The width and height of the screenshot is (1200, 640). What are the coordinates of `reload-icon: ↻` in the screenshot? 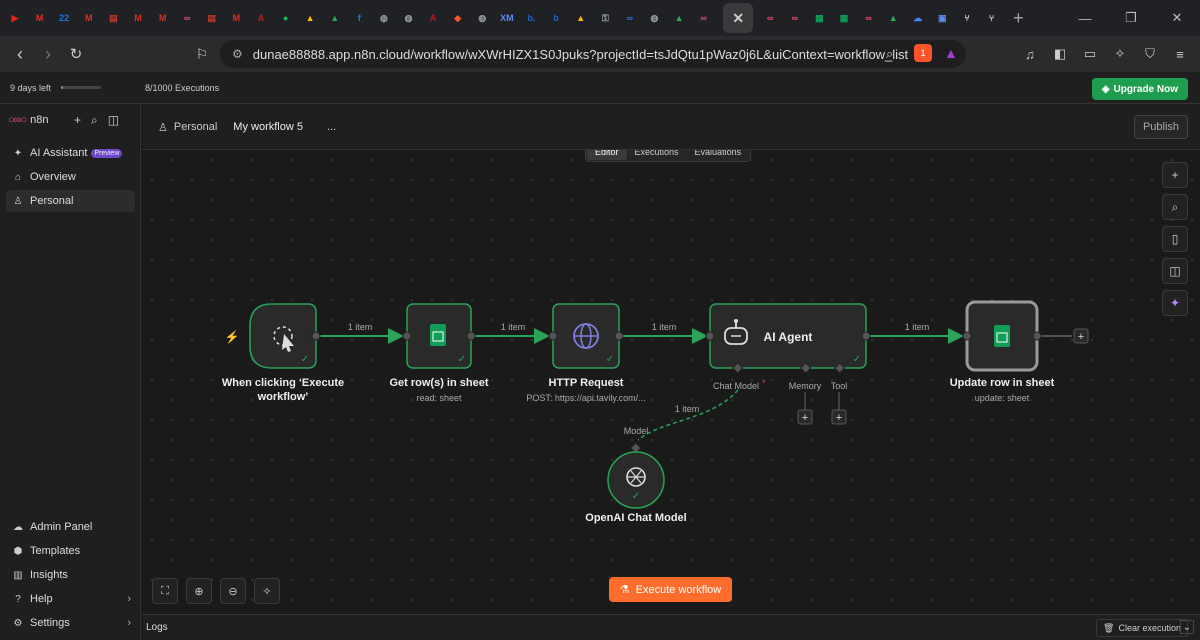 It's located at (76, 54).